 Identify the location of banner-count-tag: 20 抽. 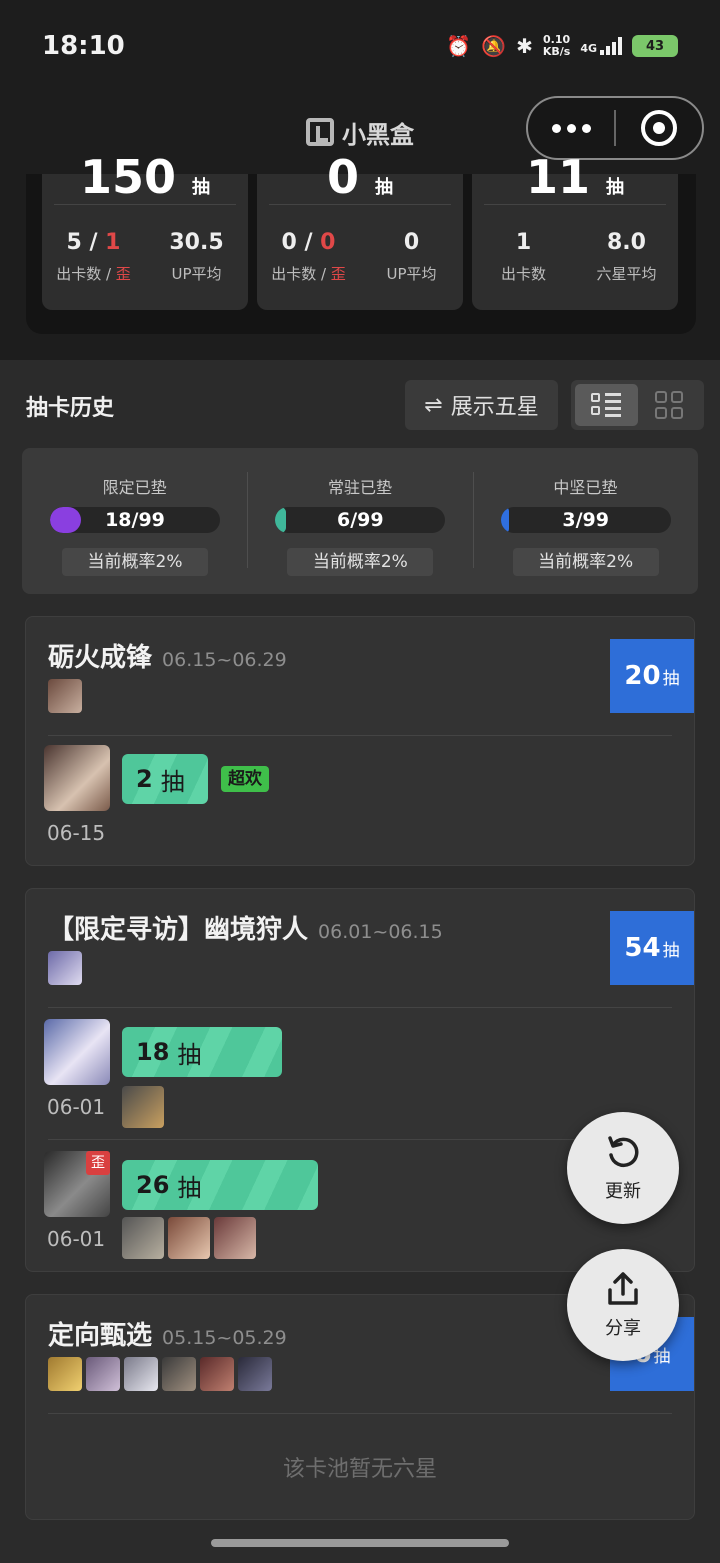
(652, 676).